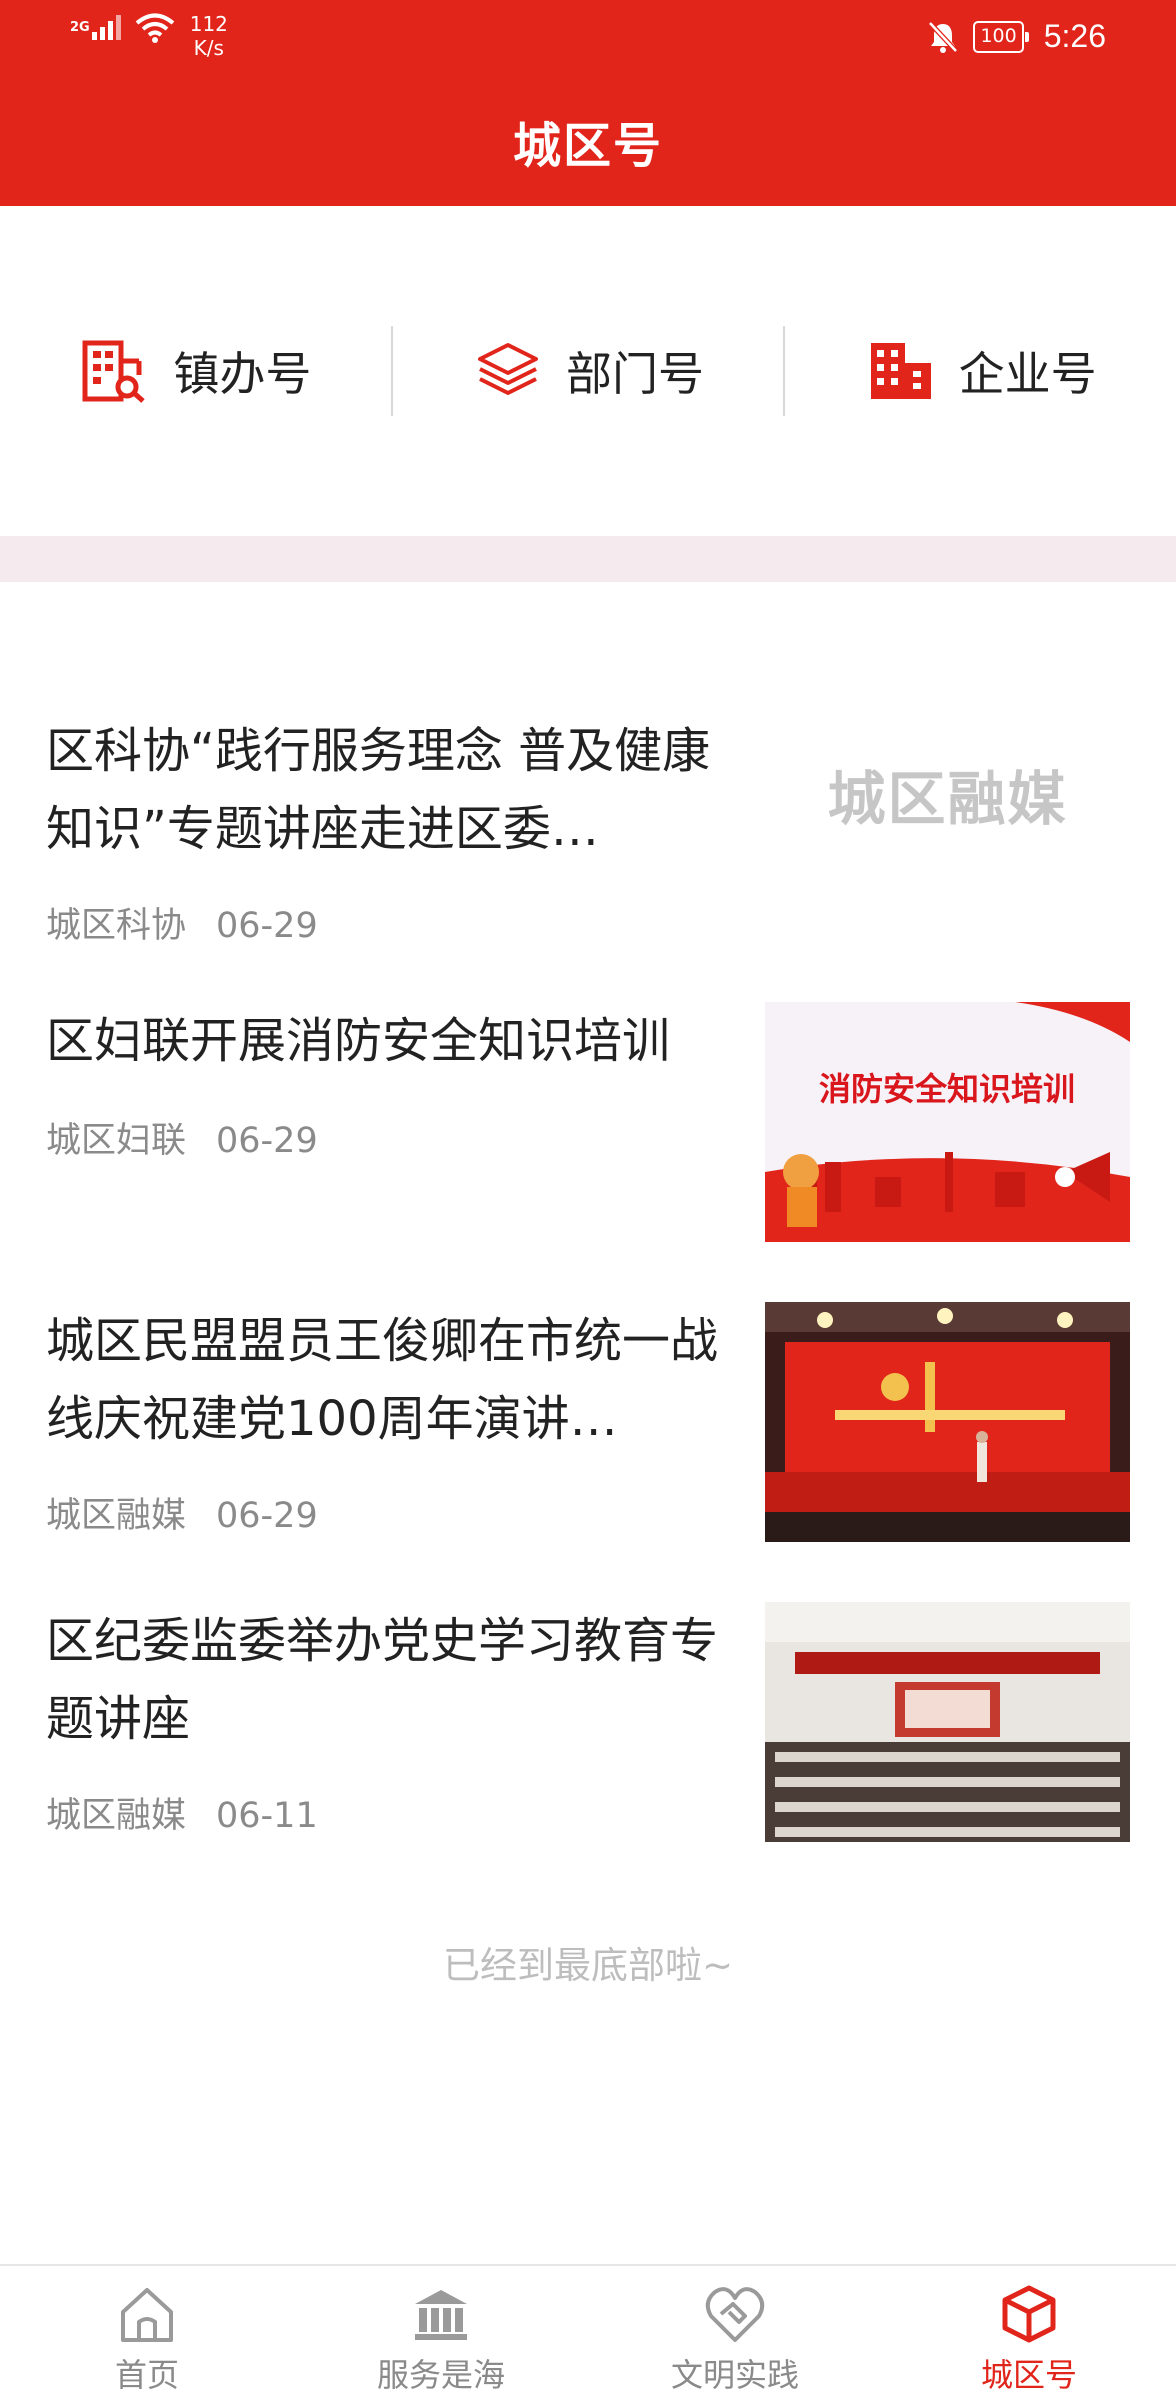 This screenshot has height=2400, width=1176. What do you see at coordinates (900, 371) in the screenshot?
I see `enterprise-building-icon` at bounding box center [900, 371].